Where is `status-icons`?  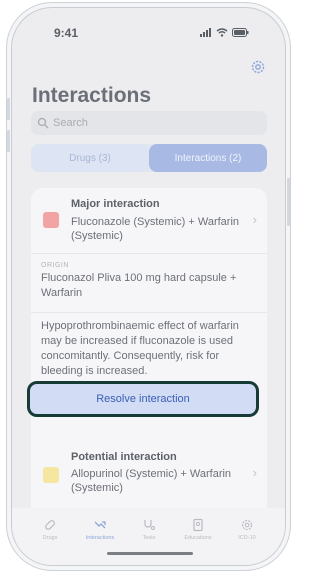 status-icons is located at coordinates (224, 32).